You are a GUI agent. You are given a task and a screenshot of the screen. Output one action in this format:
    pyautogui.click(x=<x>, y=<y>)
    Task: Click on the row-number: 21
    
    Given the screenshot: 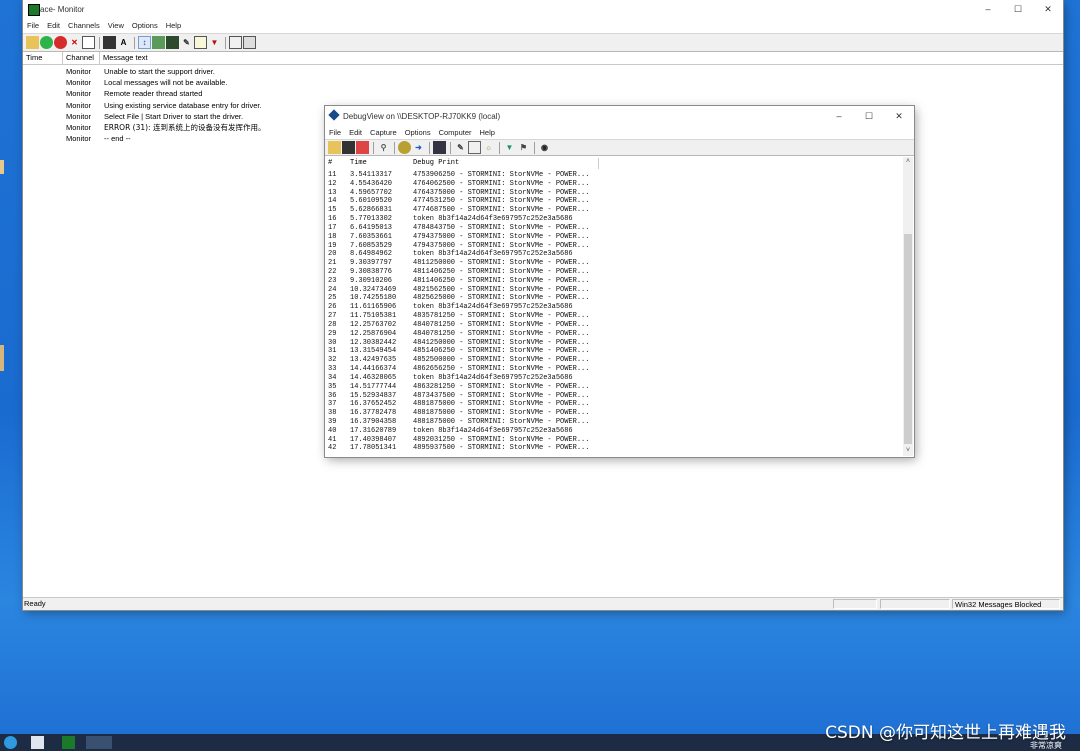 What is the action you would take?
    pyautogui.click(x=332, y=263)
    